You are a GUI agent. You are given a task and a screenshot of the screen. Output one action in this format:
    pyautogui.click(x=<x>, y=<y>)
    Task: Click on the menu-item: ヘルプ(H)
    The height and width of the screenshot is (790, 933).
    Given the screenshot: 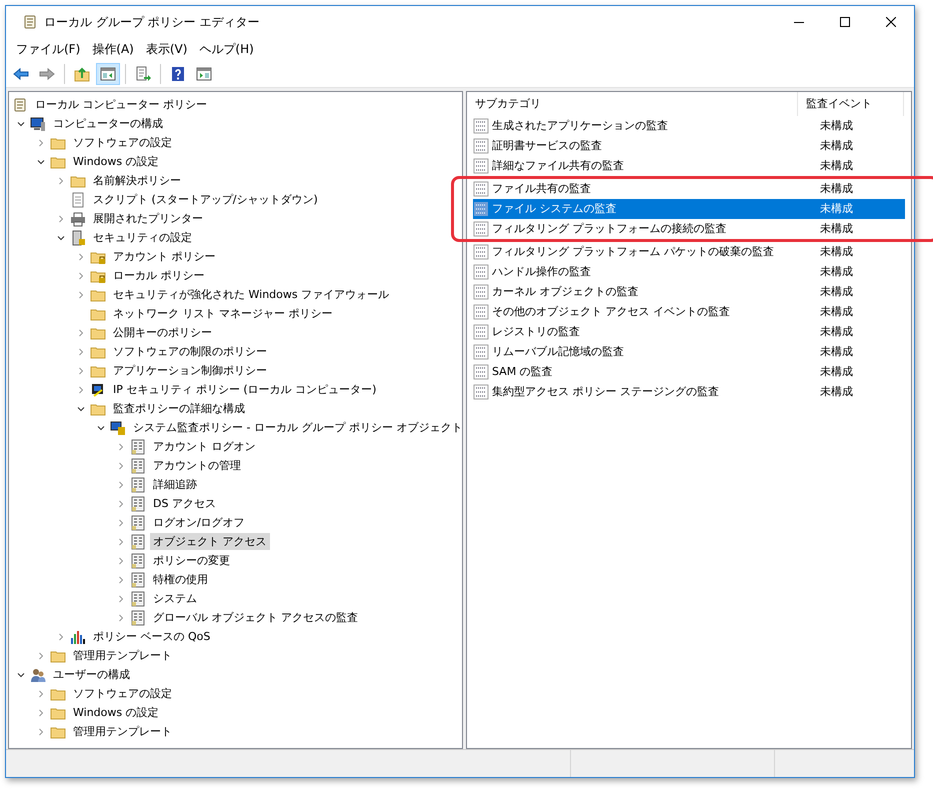 What is the action you would take?
    pyautogui.click(x=226, y=49)
    